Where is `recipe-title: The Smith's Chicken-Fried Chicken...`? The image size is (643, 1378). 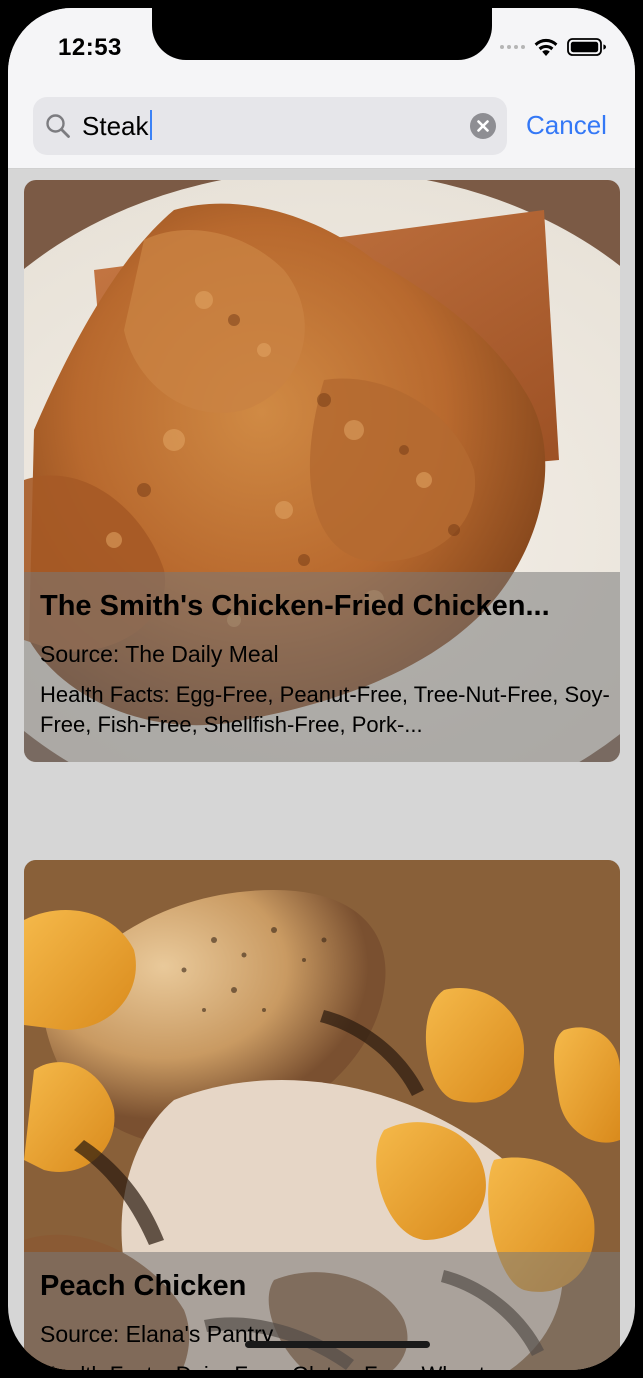
recipe-title: The Smith's Chicken-Fried Chicken... is located at coordinates (295, 606).